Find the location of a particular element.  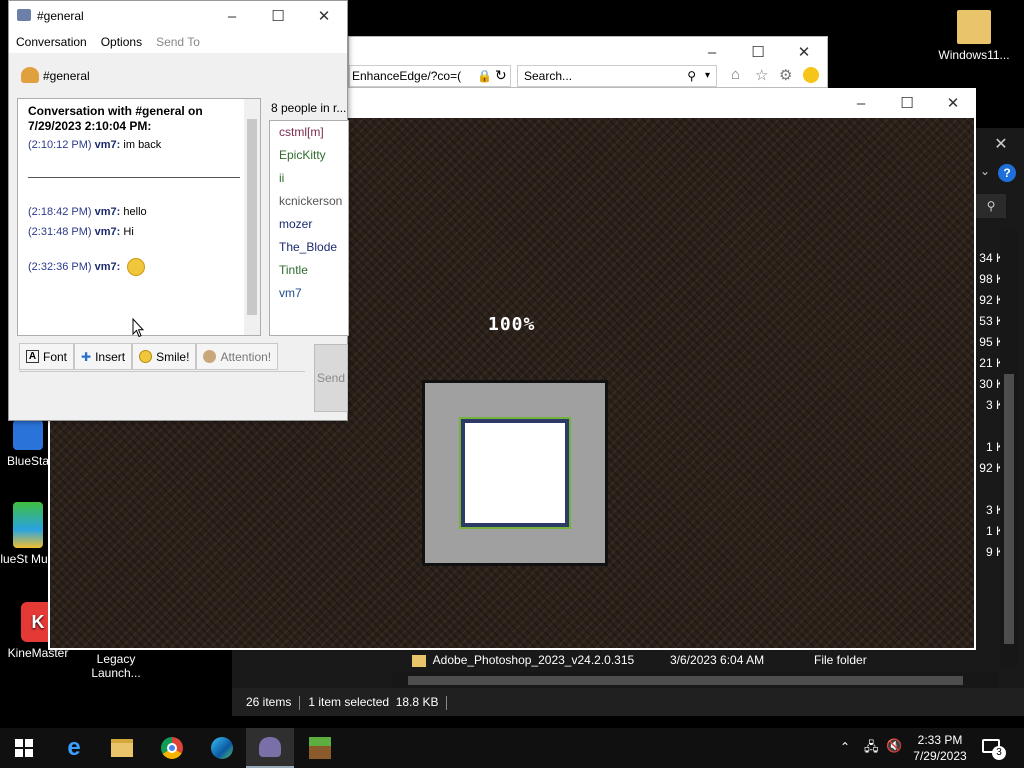

lock-icon: 🔒 is located at coordinates (484, 76).